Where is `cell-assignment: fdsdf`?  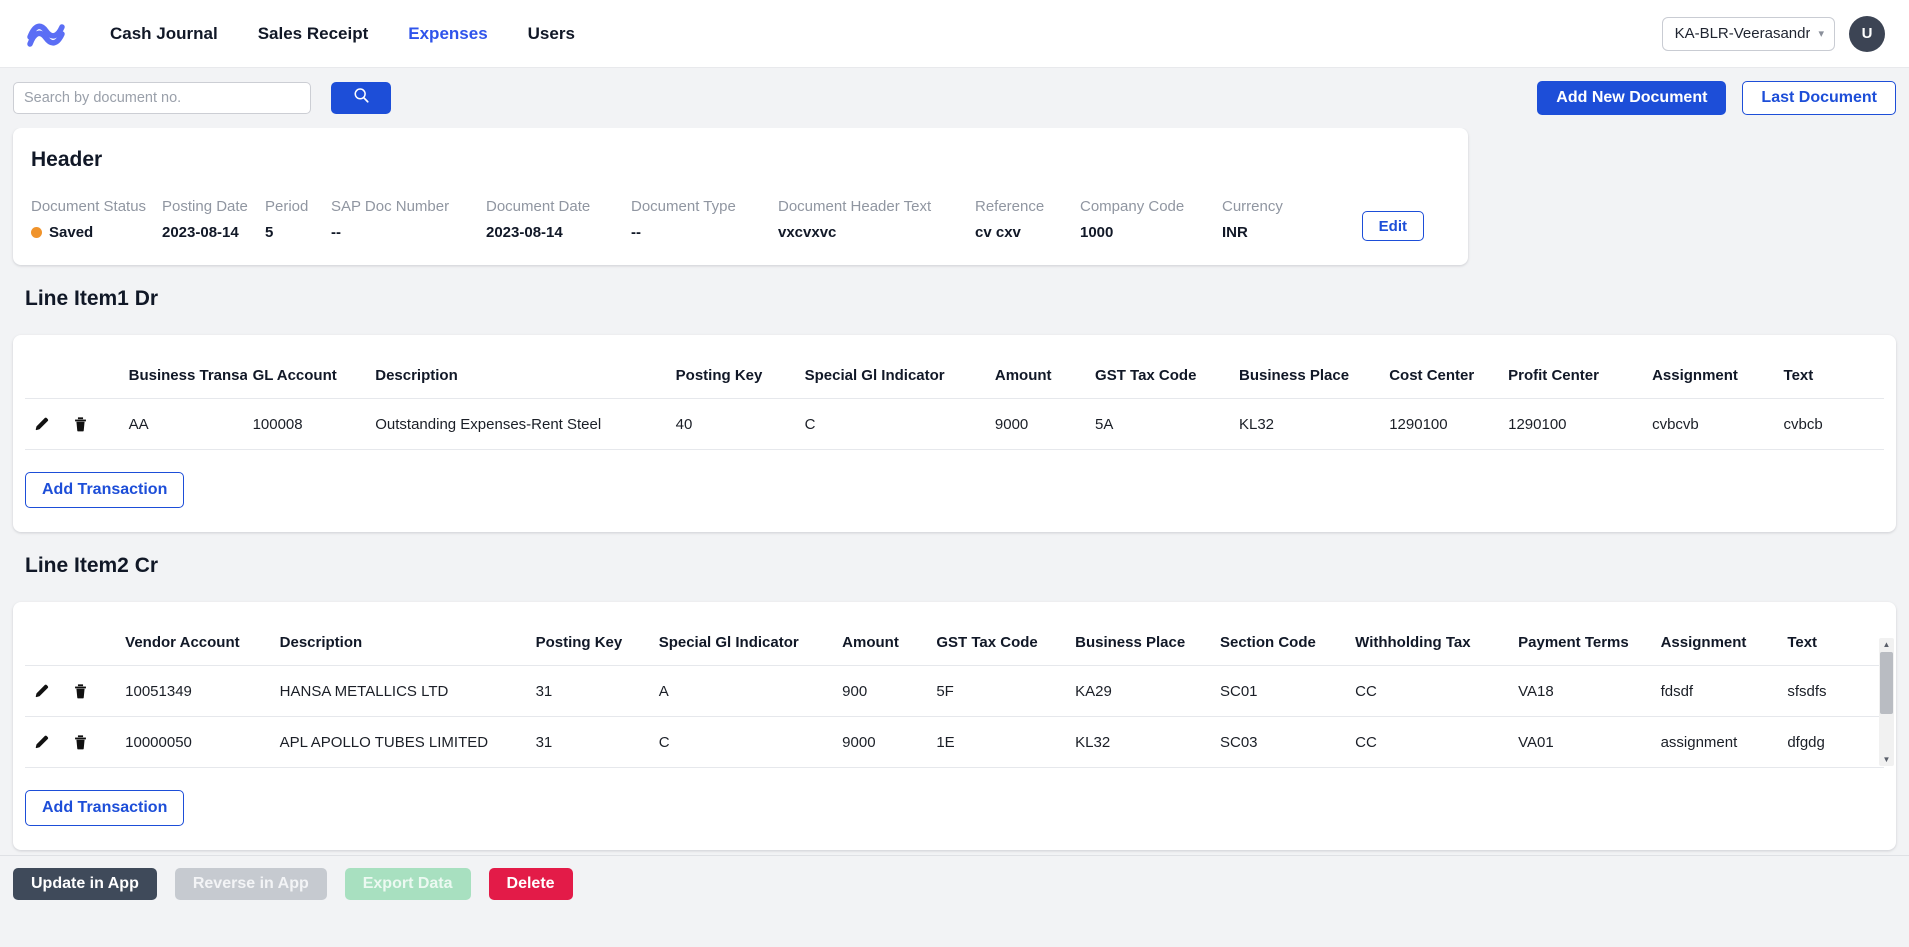
cell-assignment: fdsdf is located at coordinates (1718, 691).